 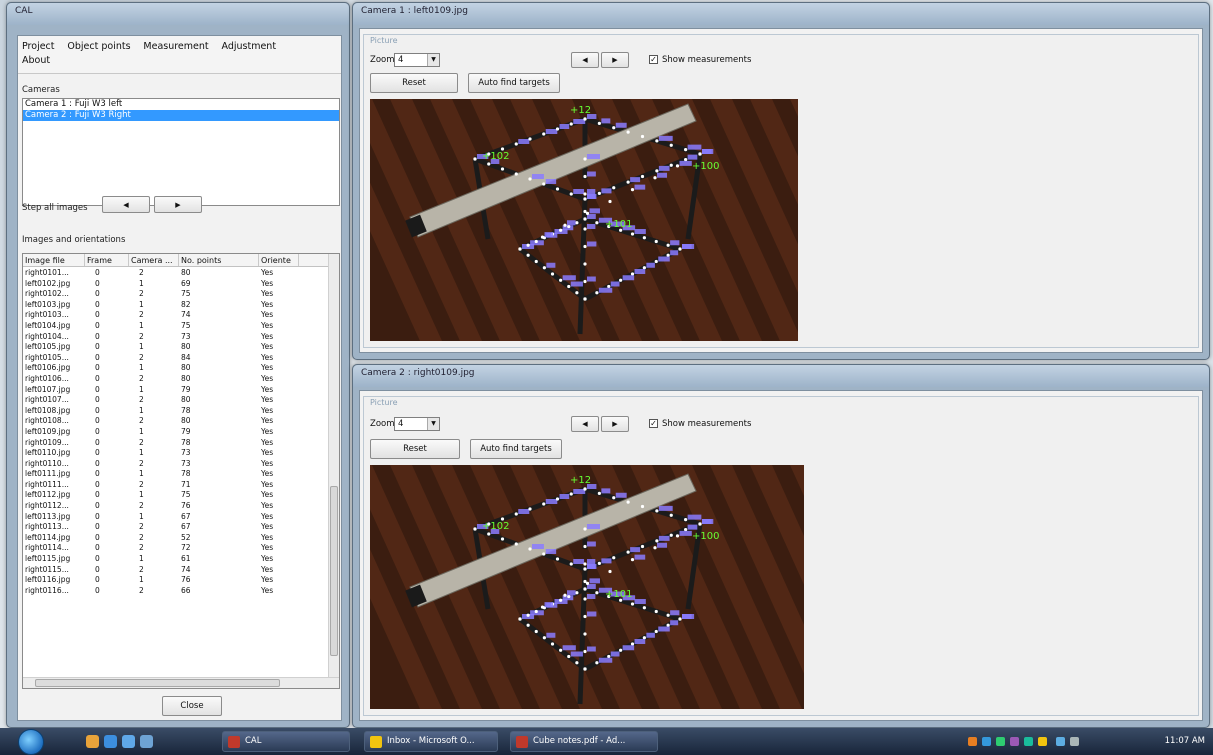 What do you see at coordinates (401, 60) in the screenshot?
I see `camera1-zoom-value: 4` at bounding box center [401, 60].